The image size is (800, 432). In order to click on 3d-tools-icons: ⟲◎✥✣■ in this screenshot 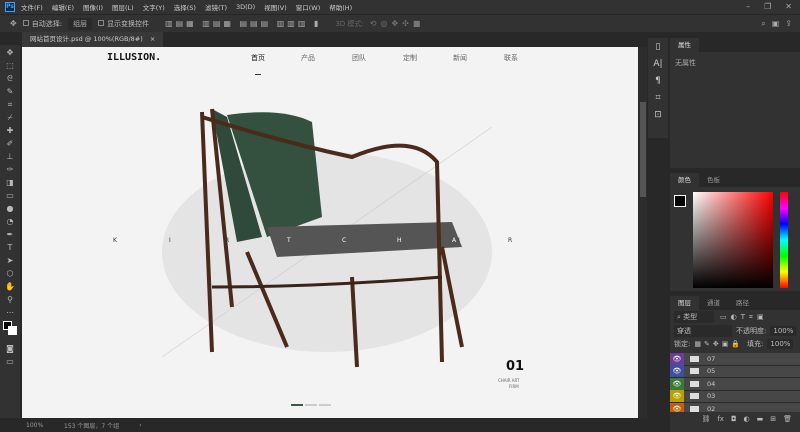, I will do `click(397, 23)`.